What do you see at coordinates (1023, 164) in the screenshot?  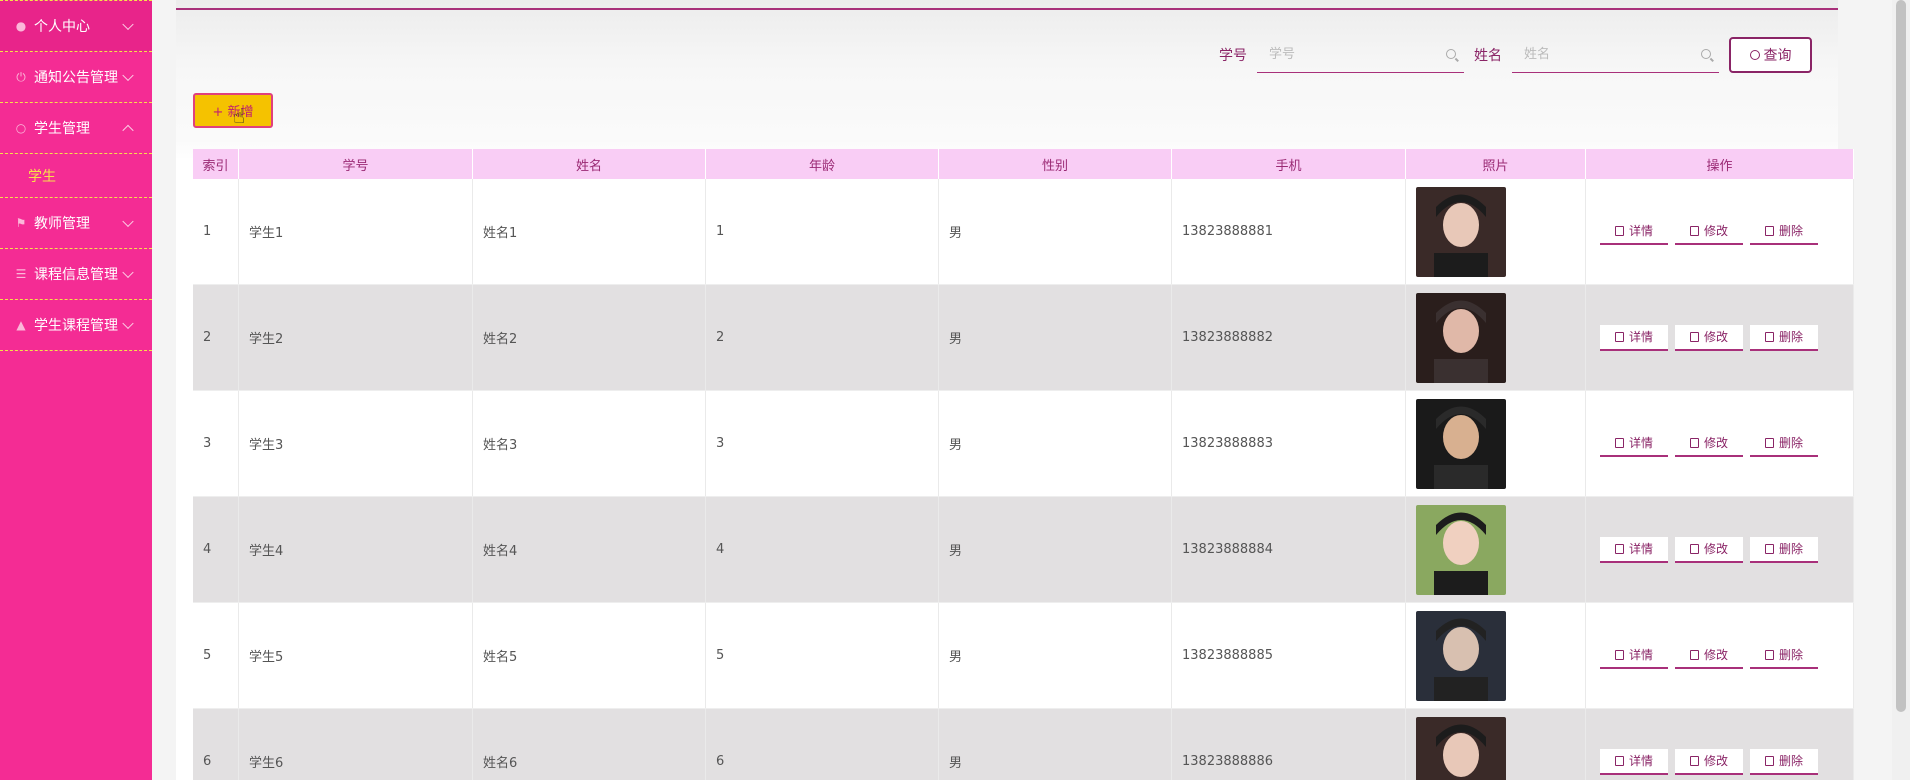 I see `table-header: 索引 学号 姓名 年龄 性别 手机 照片 操作` at bounding box center [1023, 164].